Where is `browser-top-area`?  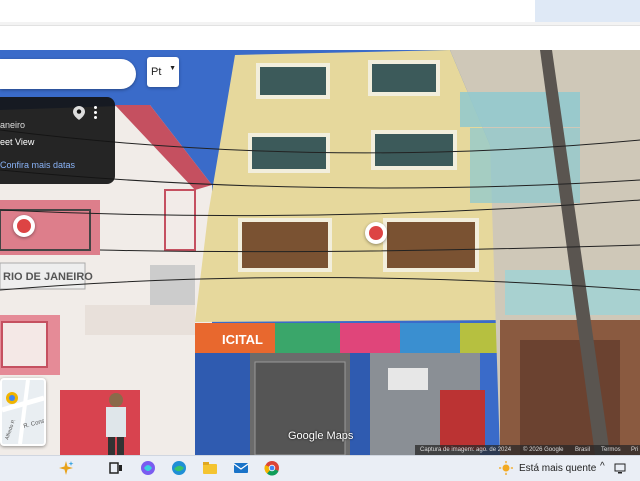 browser-top-area is located at coordinates (320, 25).